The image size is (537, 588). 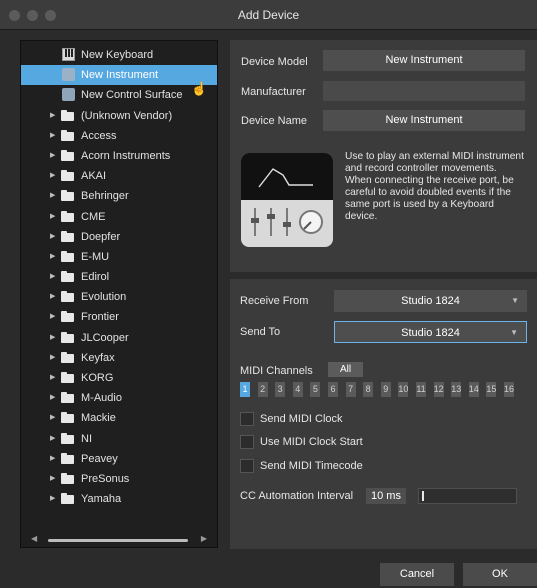 I want to click on tree-item: ▶ AKAI, so click(x=119, y=176).